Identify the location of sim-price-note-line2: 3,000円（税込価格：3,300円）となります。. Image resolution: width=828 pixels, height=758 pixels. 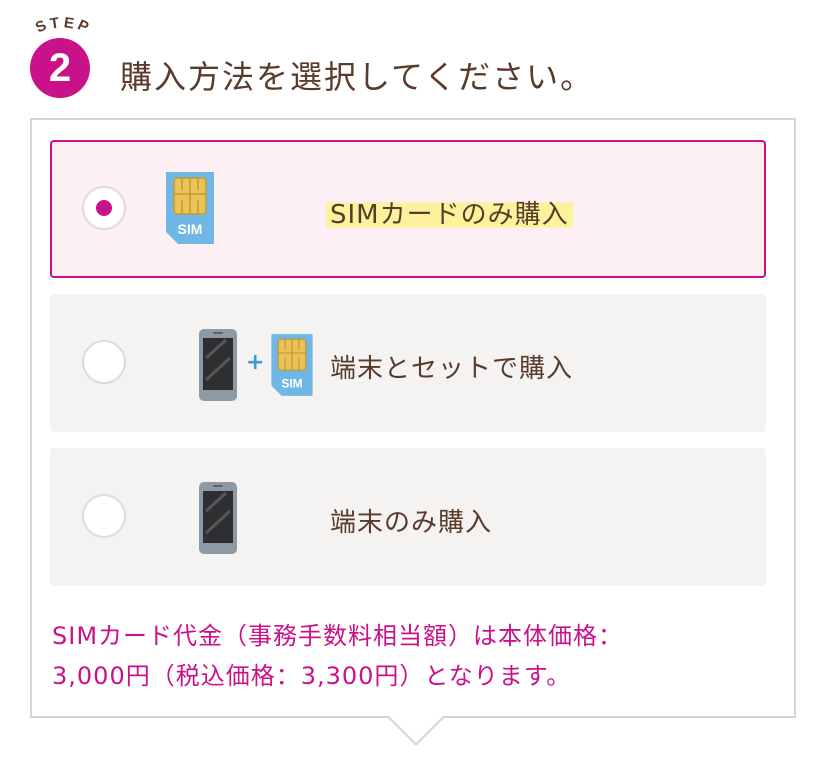
(312, 676).